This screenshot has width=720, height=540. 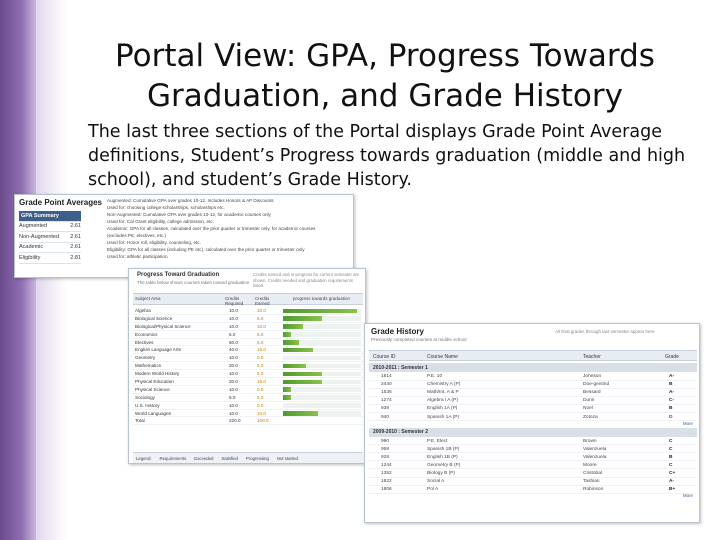 What do you see at coordinates (31, 247) in the screenshot?
I see `gpa-label: Academic` at bounding box center [31, 247].